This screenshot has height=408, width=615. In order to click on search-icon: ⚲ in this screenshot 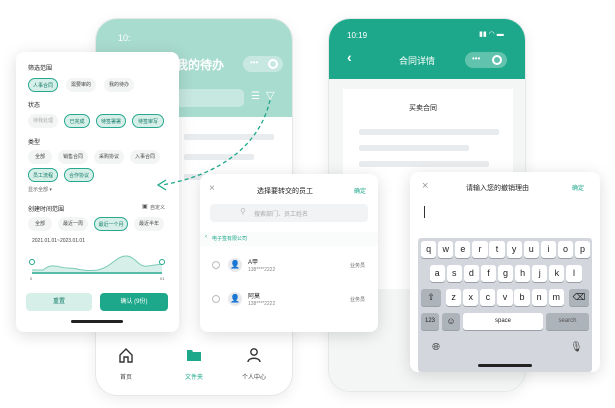, I will do `click(243, 211)`.